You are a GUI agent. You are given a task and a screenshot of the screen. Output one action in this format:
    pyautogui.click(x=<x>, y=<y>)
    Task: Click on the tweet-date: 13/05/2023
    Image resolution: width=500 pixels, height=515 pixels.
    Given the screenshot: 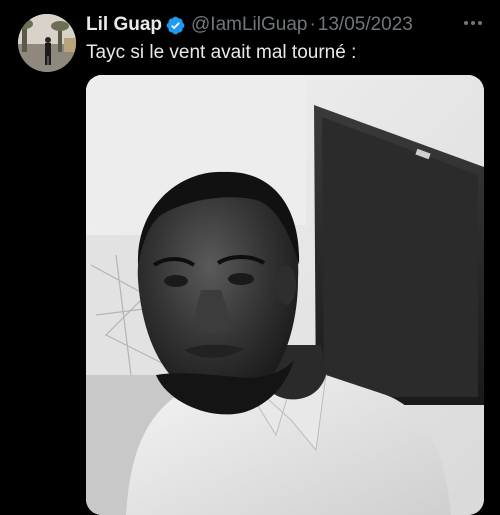 What is the action you would take?
    pyautogui.click(x=365, y=25)
    